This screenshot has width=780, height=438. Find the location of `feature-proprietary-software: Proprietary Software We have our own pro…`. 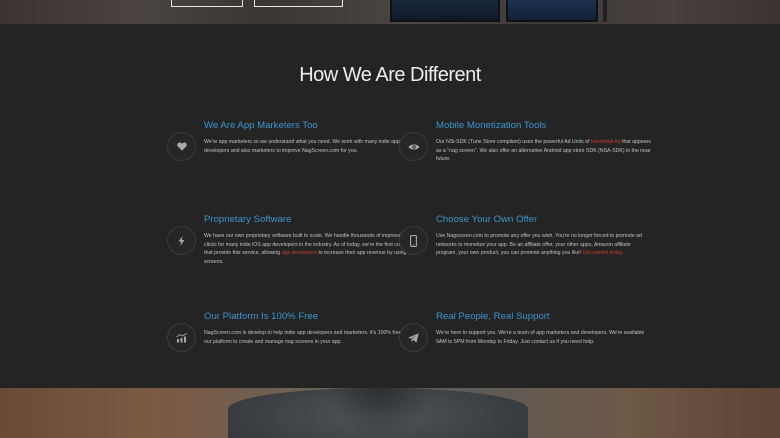

feature-proprietary-software: Proprietary Software We have our own pro… is located at coordinates (293, 240).